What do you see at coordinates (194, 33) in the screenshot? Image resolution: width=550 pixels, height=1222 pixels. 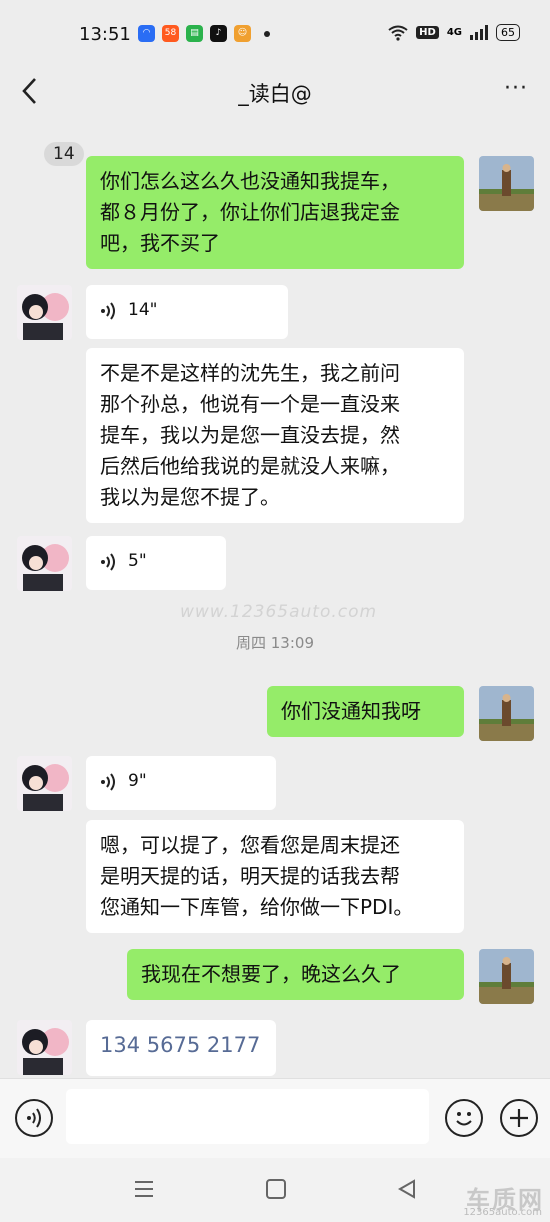 I see `message-app-icon: ▤` at bounding box center [194, 33].